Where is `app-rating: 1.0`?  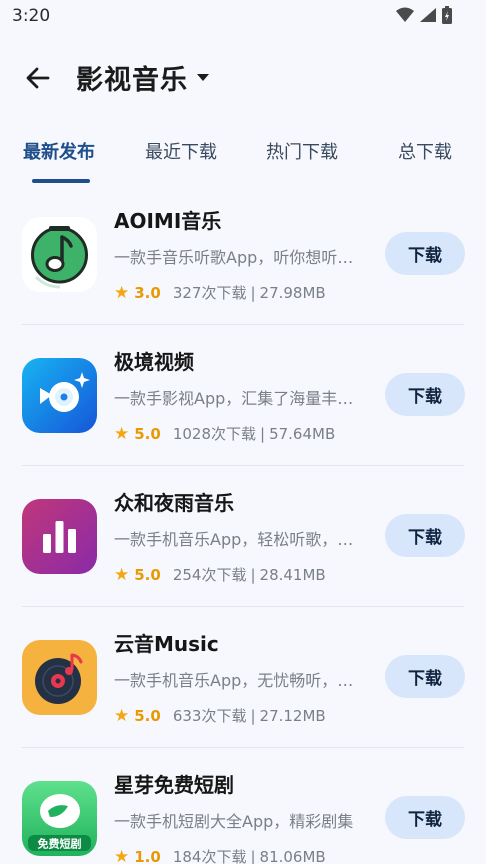
app-rating: 1.0 is located at coordinates (147, 855).